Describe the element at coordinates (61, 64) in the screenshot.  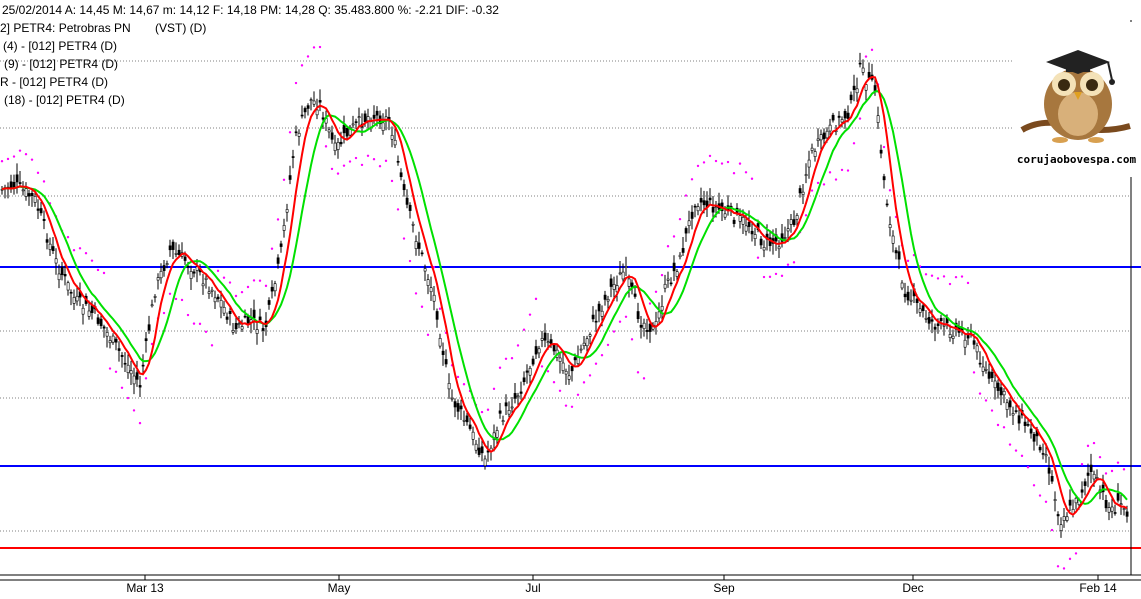
I see `indicator-label-9: (9) - [012] PETR4 (D)` at that location.